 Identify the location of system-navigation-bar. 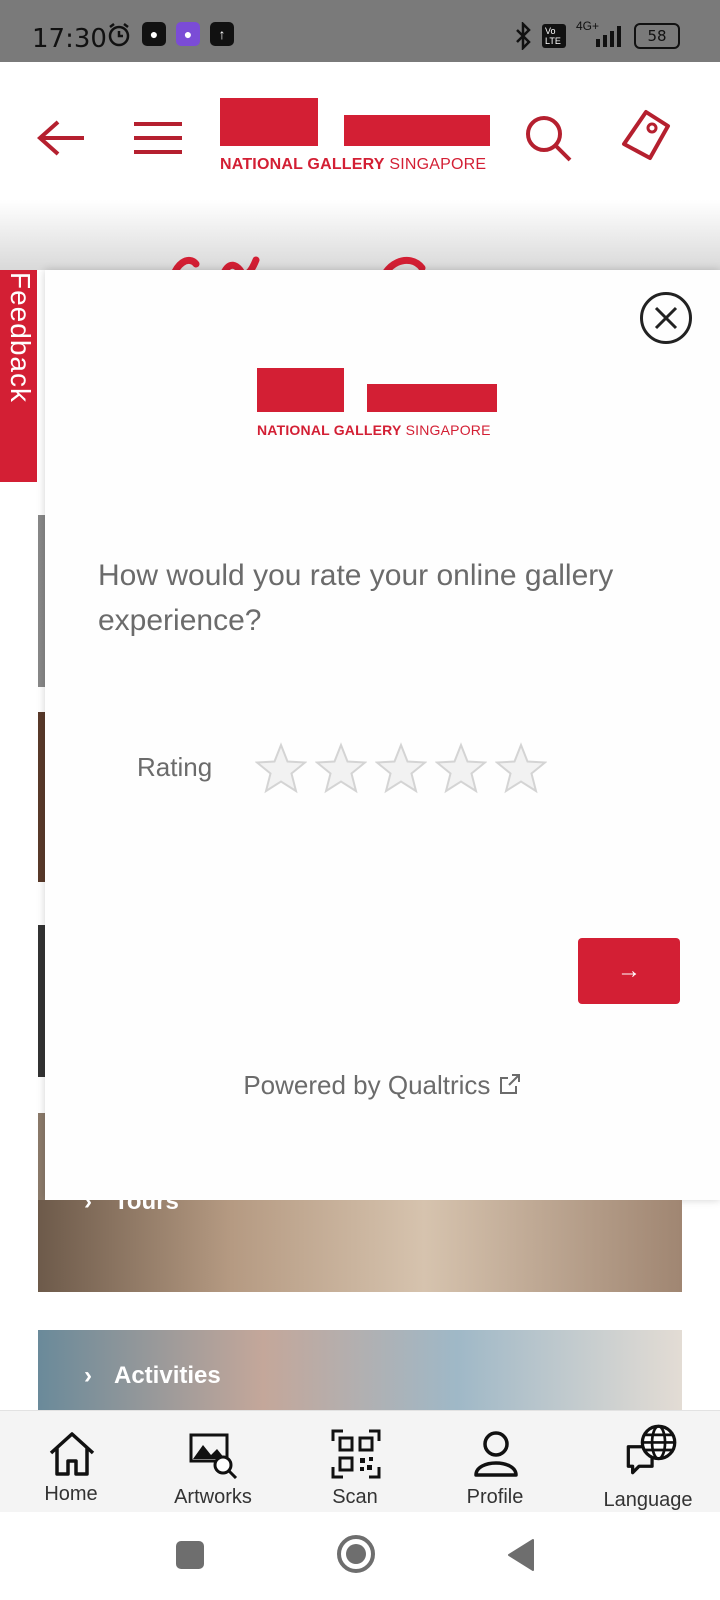
(360, 1556).